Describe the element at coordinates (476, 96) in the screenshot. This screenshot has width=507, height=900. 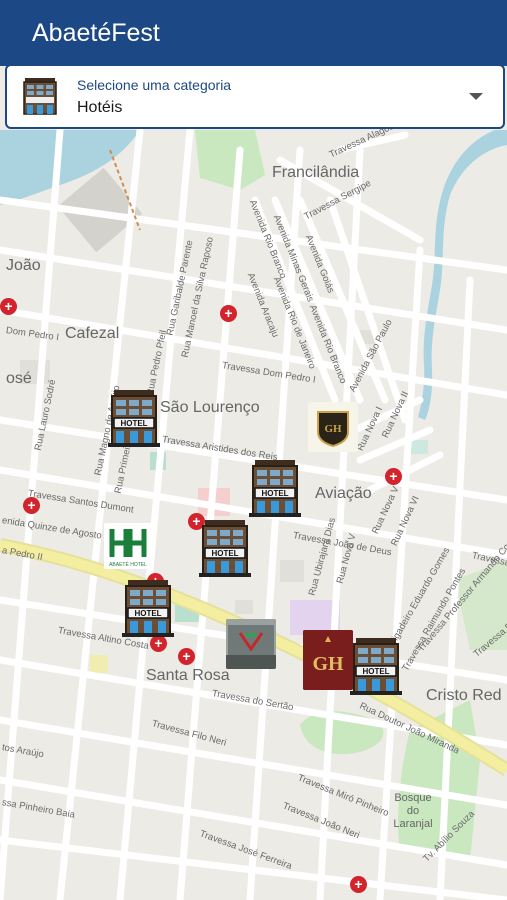
I see `dropdown-arrow-icon` at that location.